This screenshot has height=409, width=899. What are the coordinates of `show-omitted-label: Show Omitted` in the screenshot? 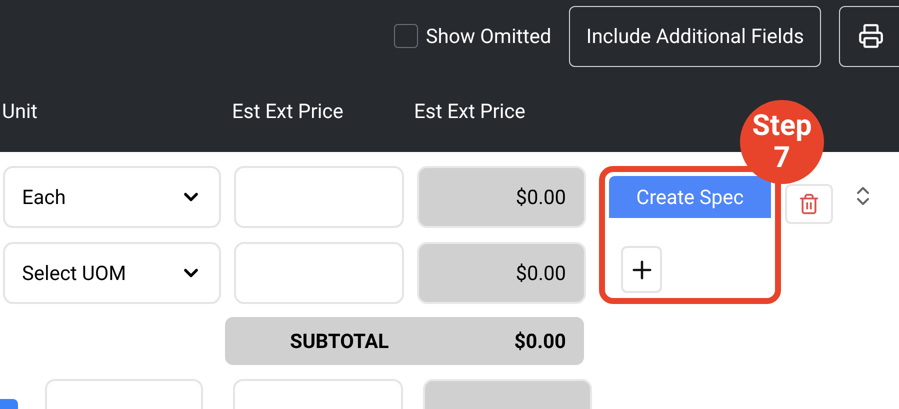 It's located at (489, 36).